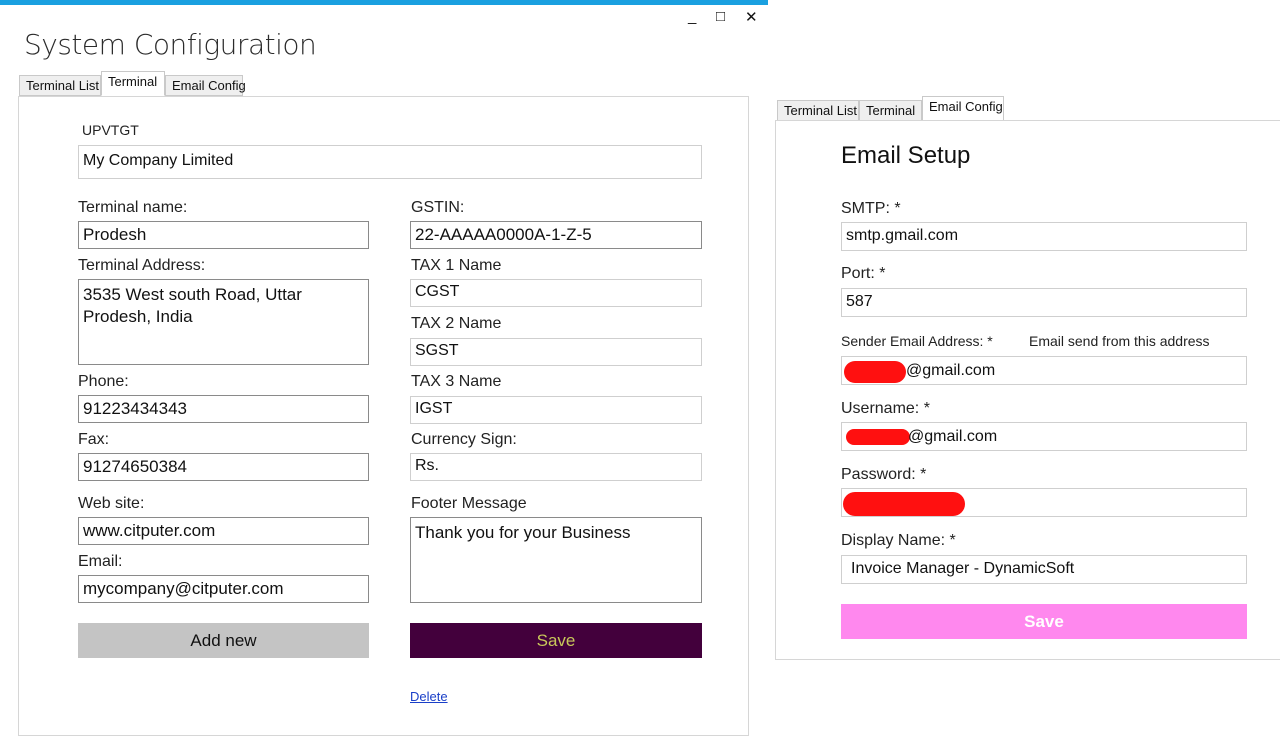 The width and height of the screenshot is (1280, 736). Describe the element at coordinates (205, 85) in the screenshot. I see `tab-email-config: Email Config` at that location.